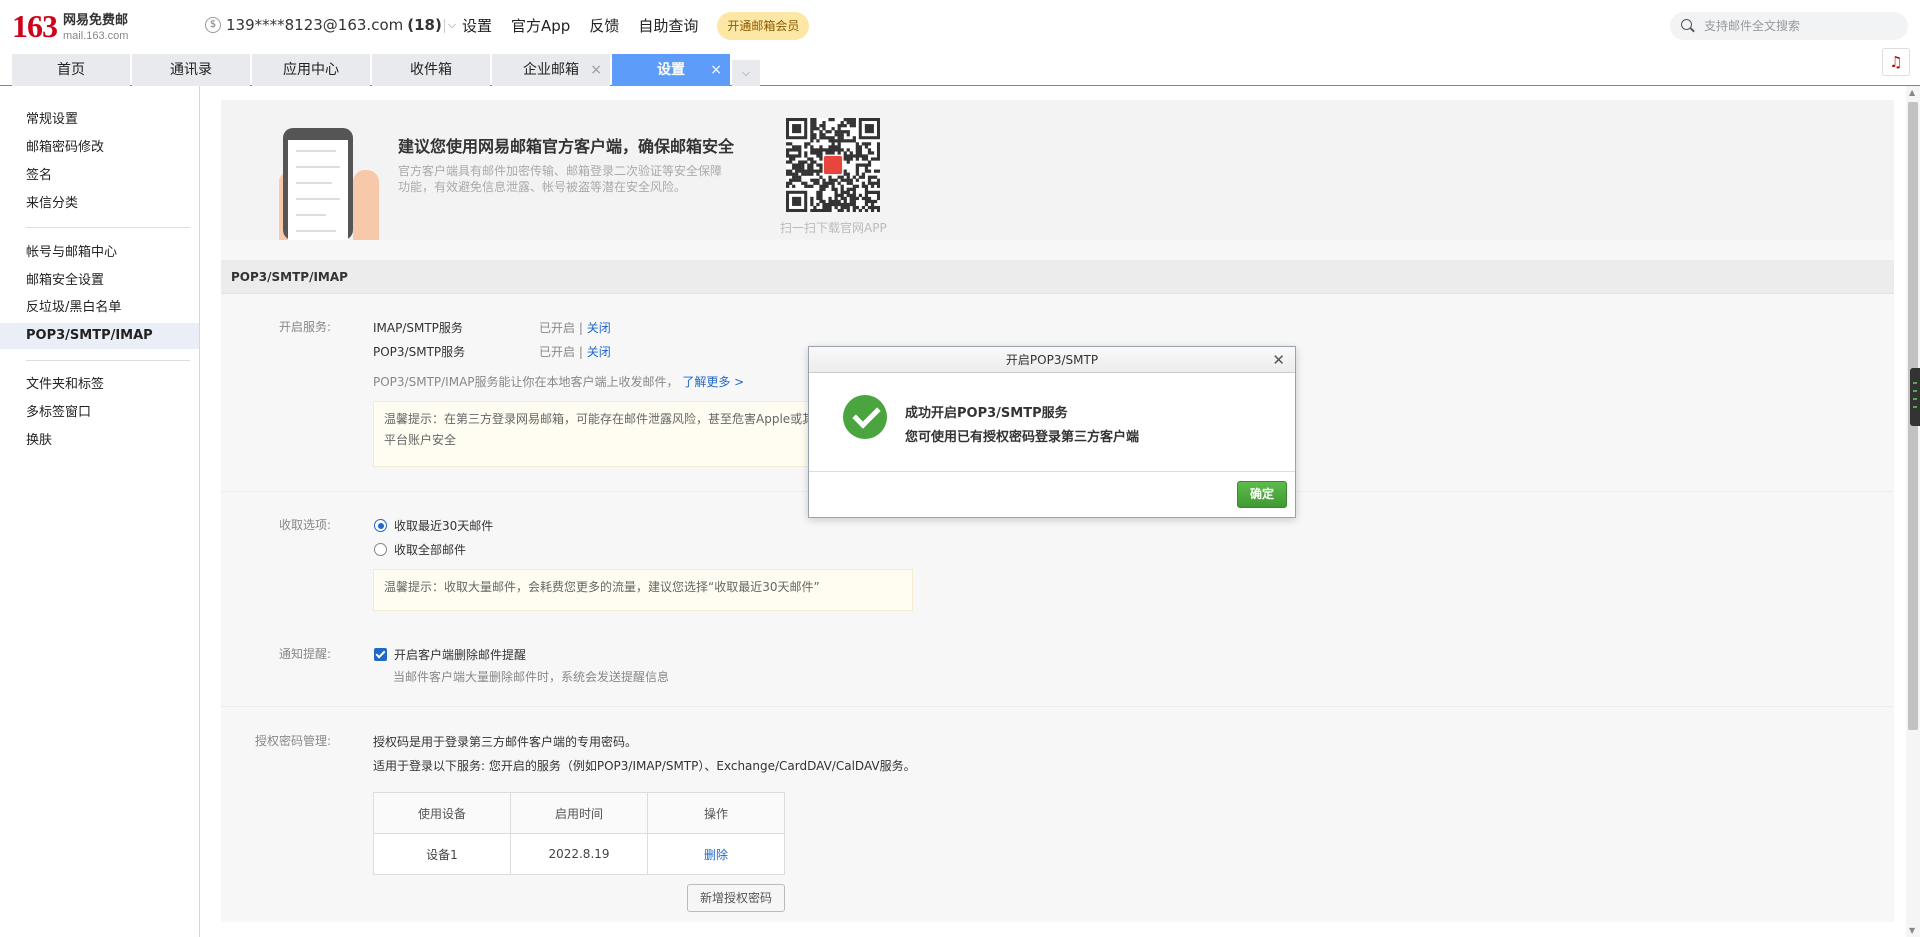 The width and height of the screenshot is (1920, 937). I want to click on tab-bar: 首页 通讯录 应用中心 收件箱 企业邮箱 × 设置 × ⌵, so click(960, 69).